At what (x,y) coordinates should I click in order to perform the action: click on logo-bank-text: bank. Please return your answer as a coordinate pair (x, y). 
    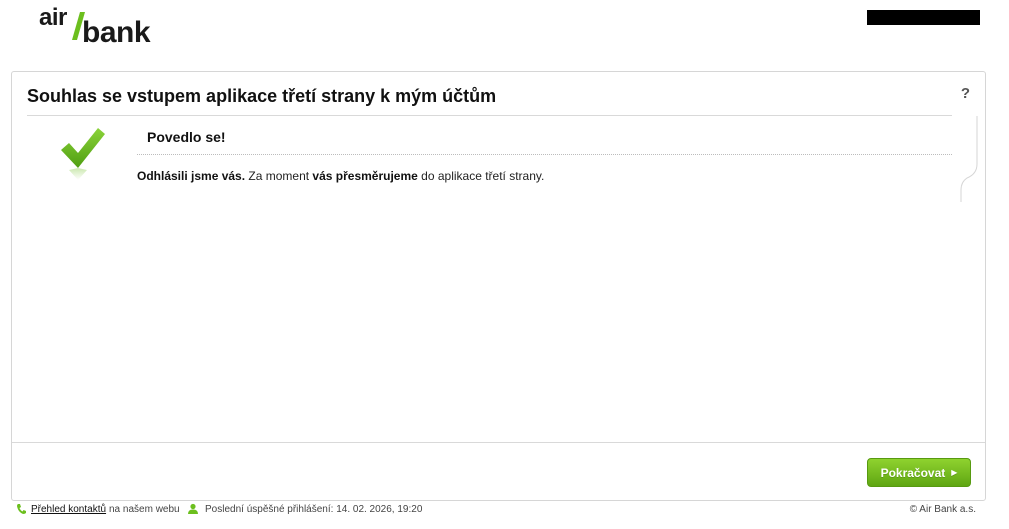
    Looking at the image, I should click on (116, 32).